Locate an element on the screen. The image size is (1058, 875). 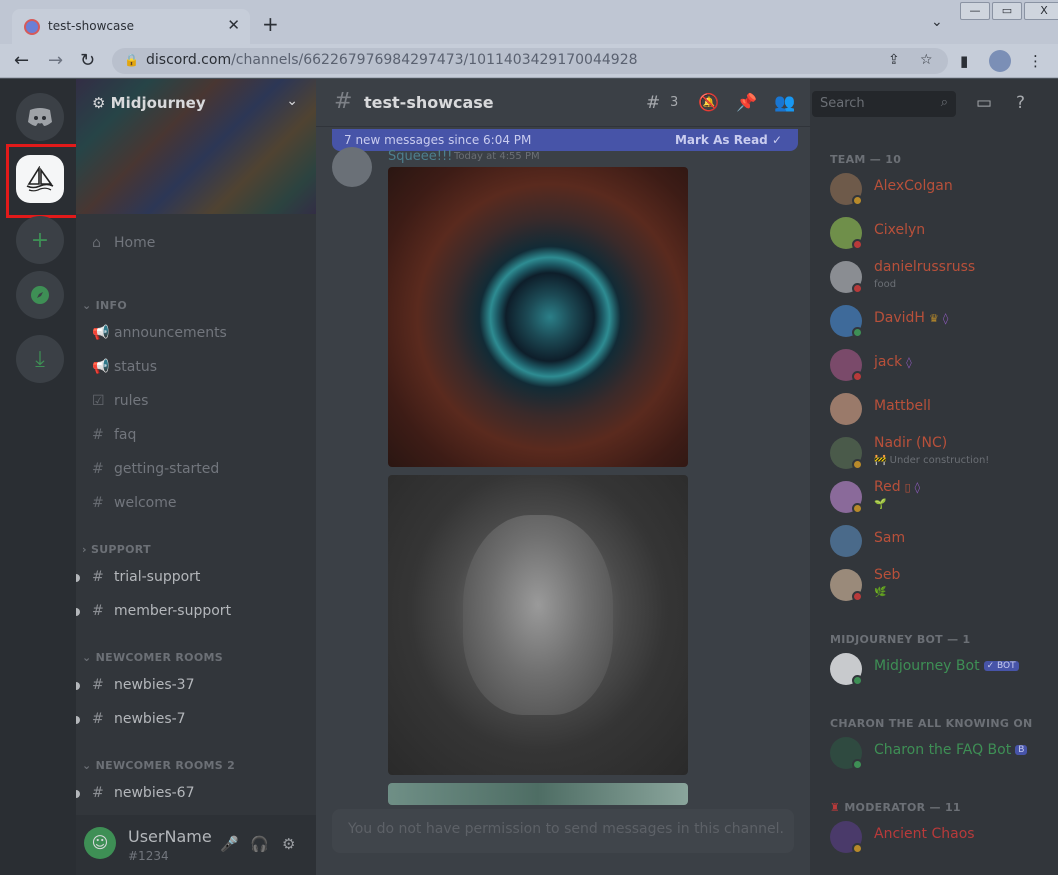
tab-title: test-showcase is located at coordinates (91, 26).